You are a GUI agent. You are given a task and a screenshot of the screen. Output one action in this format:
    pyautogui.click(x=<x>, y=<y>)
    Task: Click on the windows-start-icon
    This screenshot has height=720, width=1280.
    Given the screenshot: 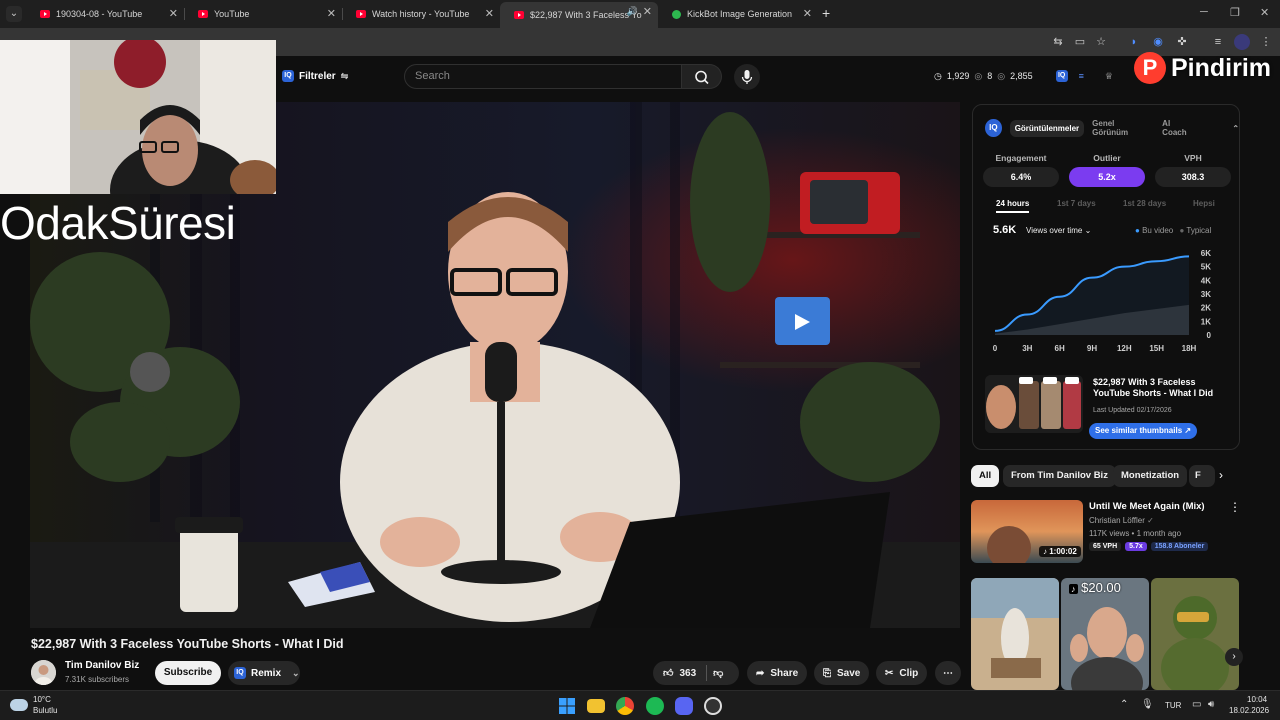 What is the action you would take?
    pyautogui.click(x=567, y=706)
    